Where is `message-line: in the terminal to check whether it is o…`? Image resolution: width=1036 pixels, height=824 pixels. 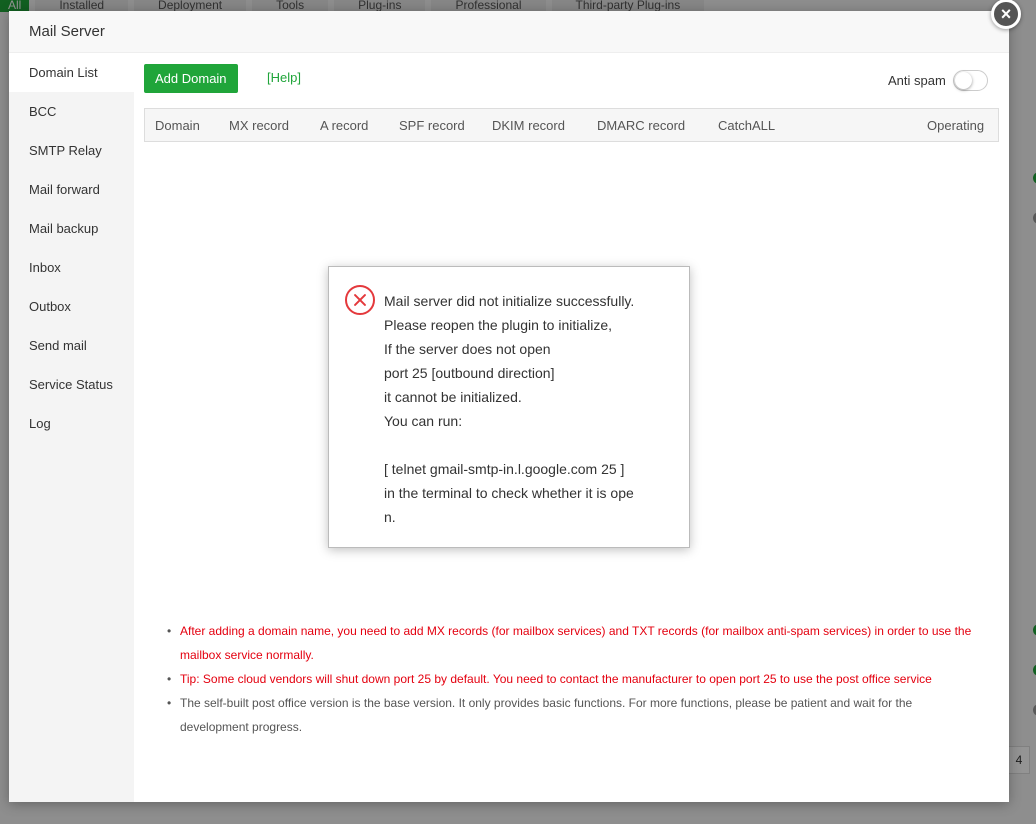
message-line: in the terminal to check whether it is o… is located at coordinates (509, 493).